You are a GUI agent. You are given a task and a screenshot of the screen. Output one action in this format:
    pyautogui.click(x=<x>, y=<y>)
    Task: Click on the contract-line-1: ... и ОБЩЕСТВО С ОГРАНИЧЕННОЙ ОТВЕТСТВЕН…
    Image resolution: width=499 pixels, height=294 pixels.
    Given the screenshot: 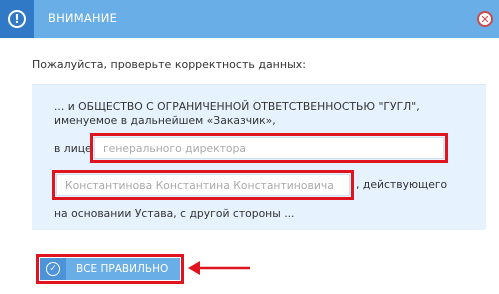 What is the action you would take?
    pyautogui.click(x=237, y=106)
    